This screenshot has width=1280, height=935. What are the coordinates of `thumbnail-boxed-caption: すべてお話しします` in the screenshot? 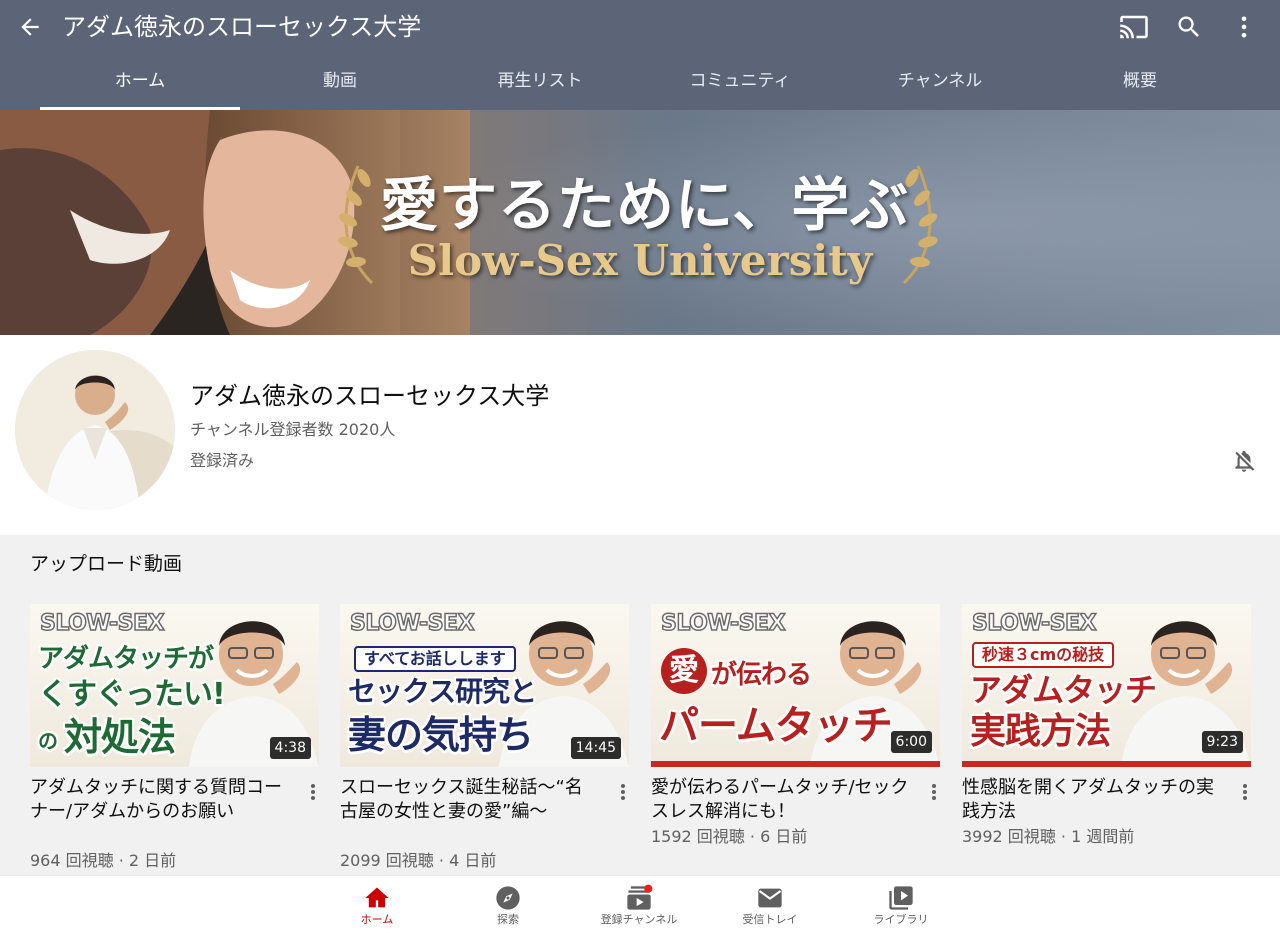 It's located at (435, 659).